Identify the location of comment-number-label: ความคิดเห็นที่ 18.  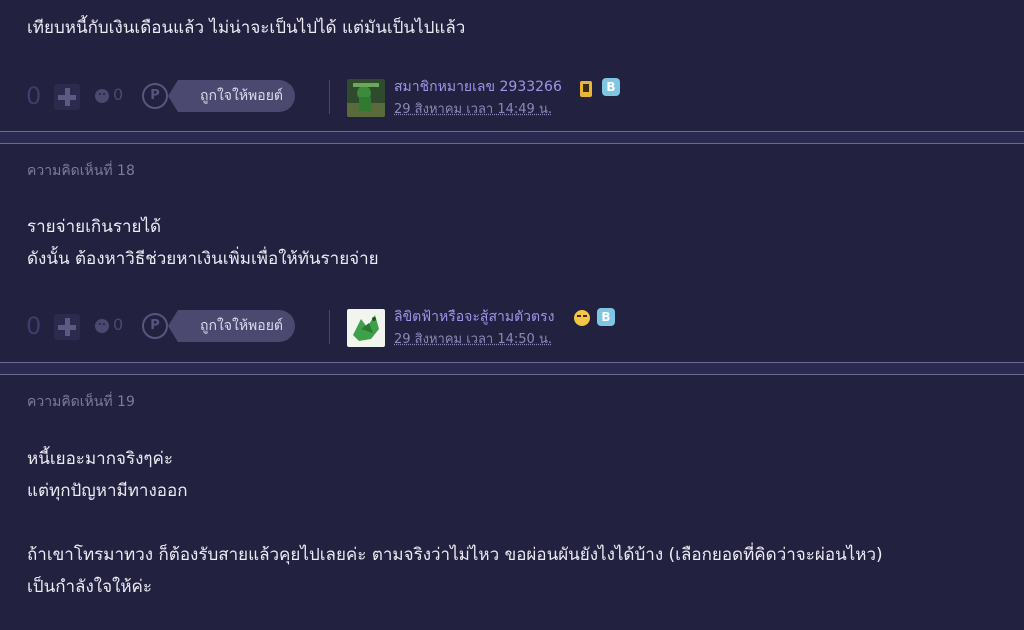
(81, 171).